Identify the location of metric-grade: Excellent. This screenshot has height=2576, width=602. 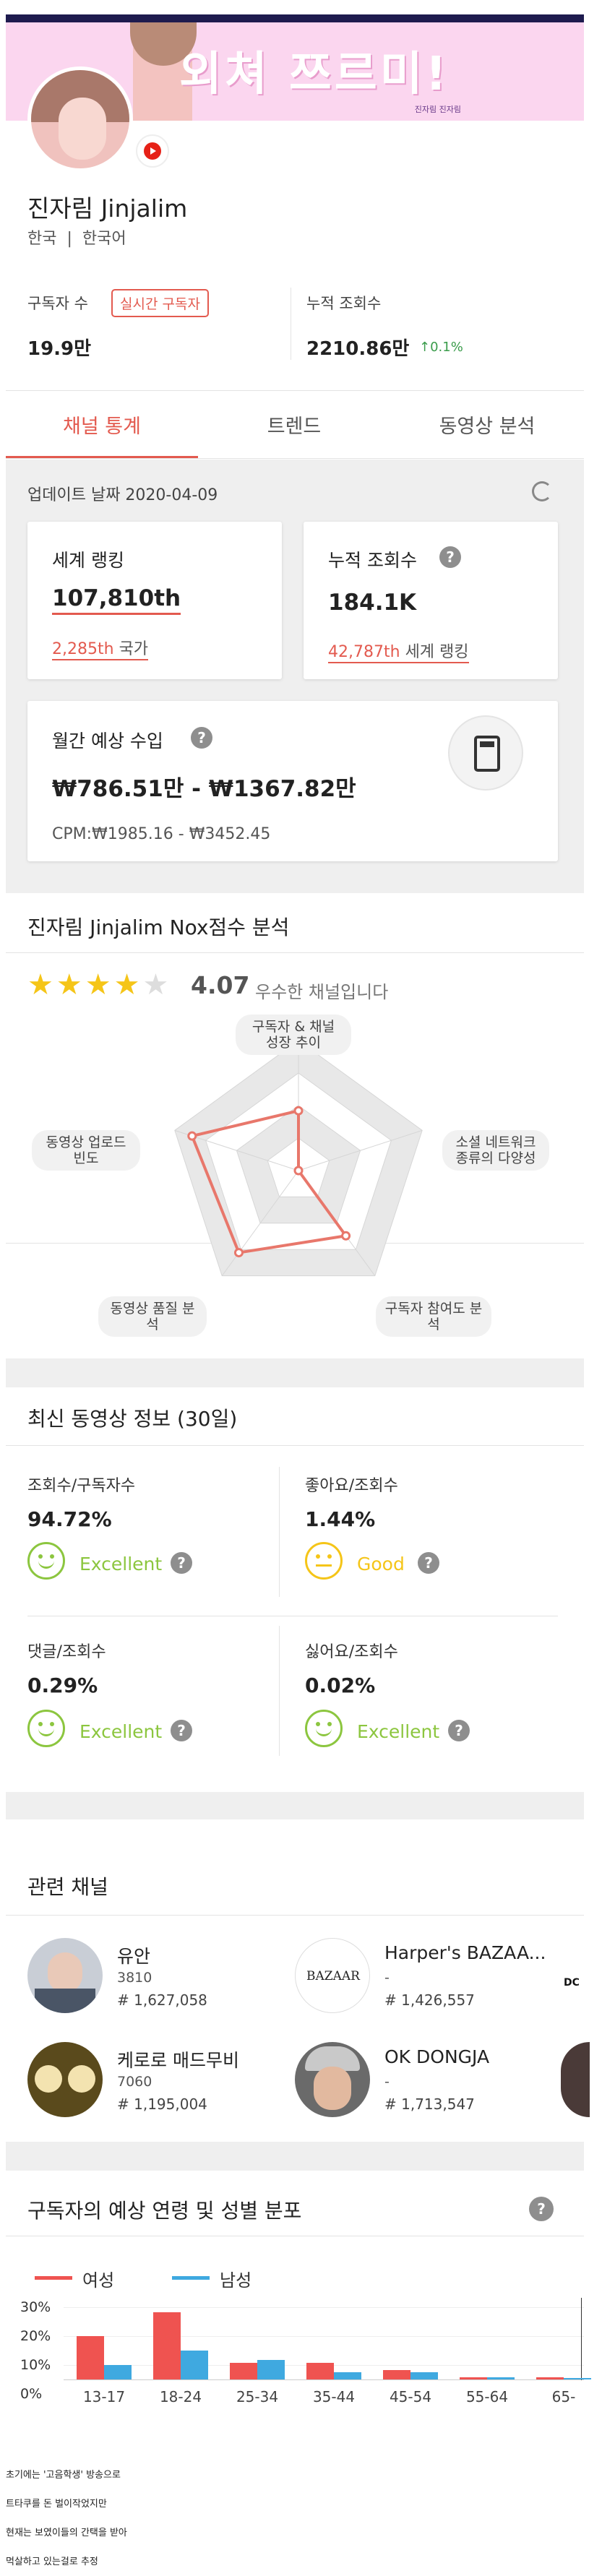
(121, 1564).